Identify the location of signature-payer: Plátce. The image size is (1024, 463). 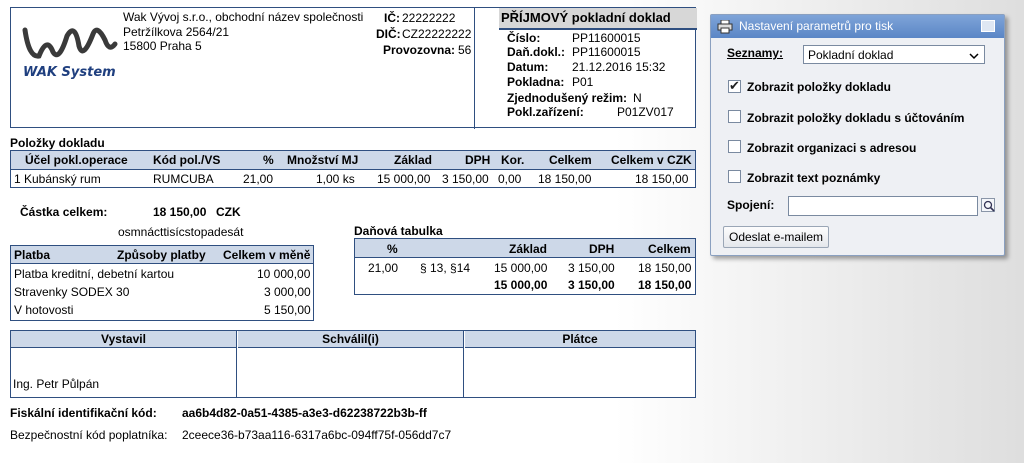
(580, 364).